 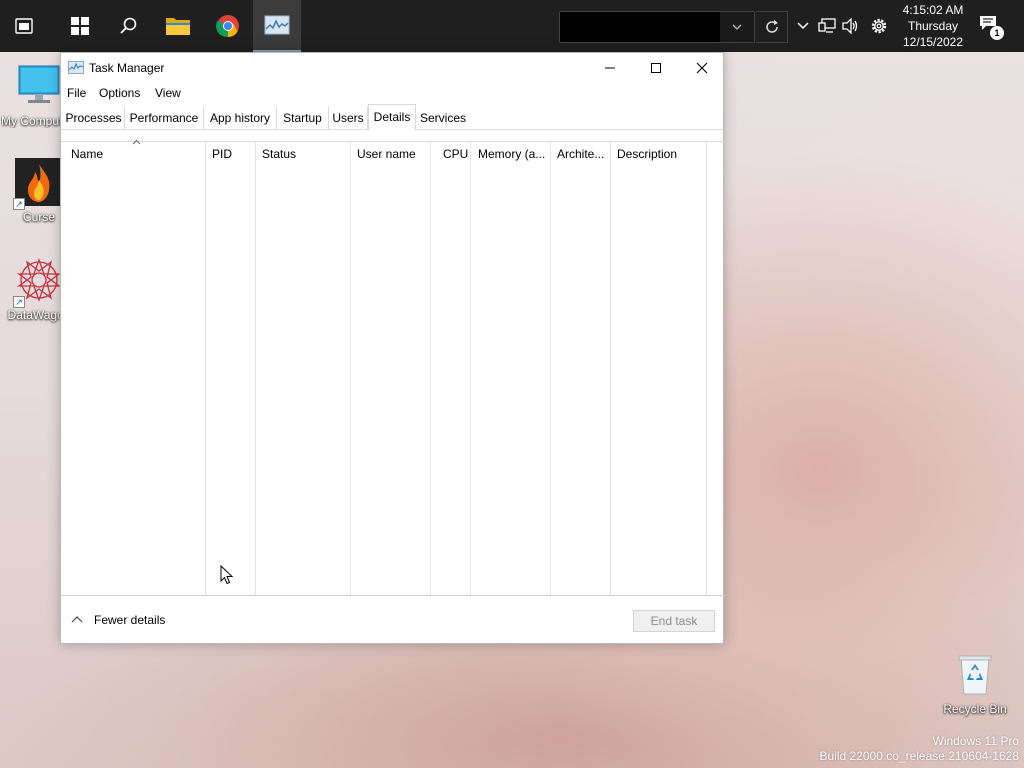 I want to click on tray-overflow-button, so click(x=803, y=26).